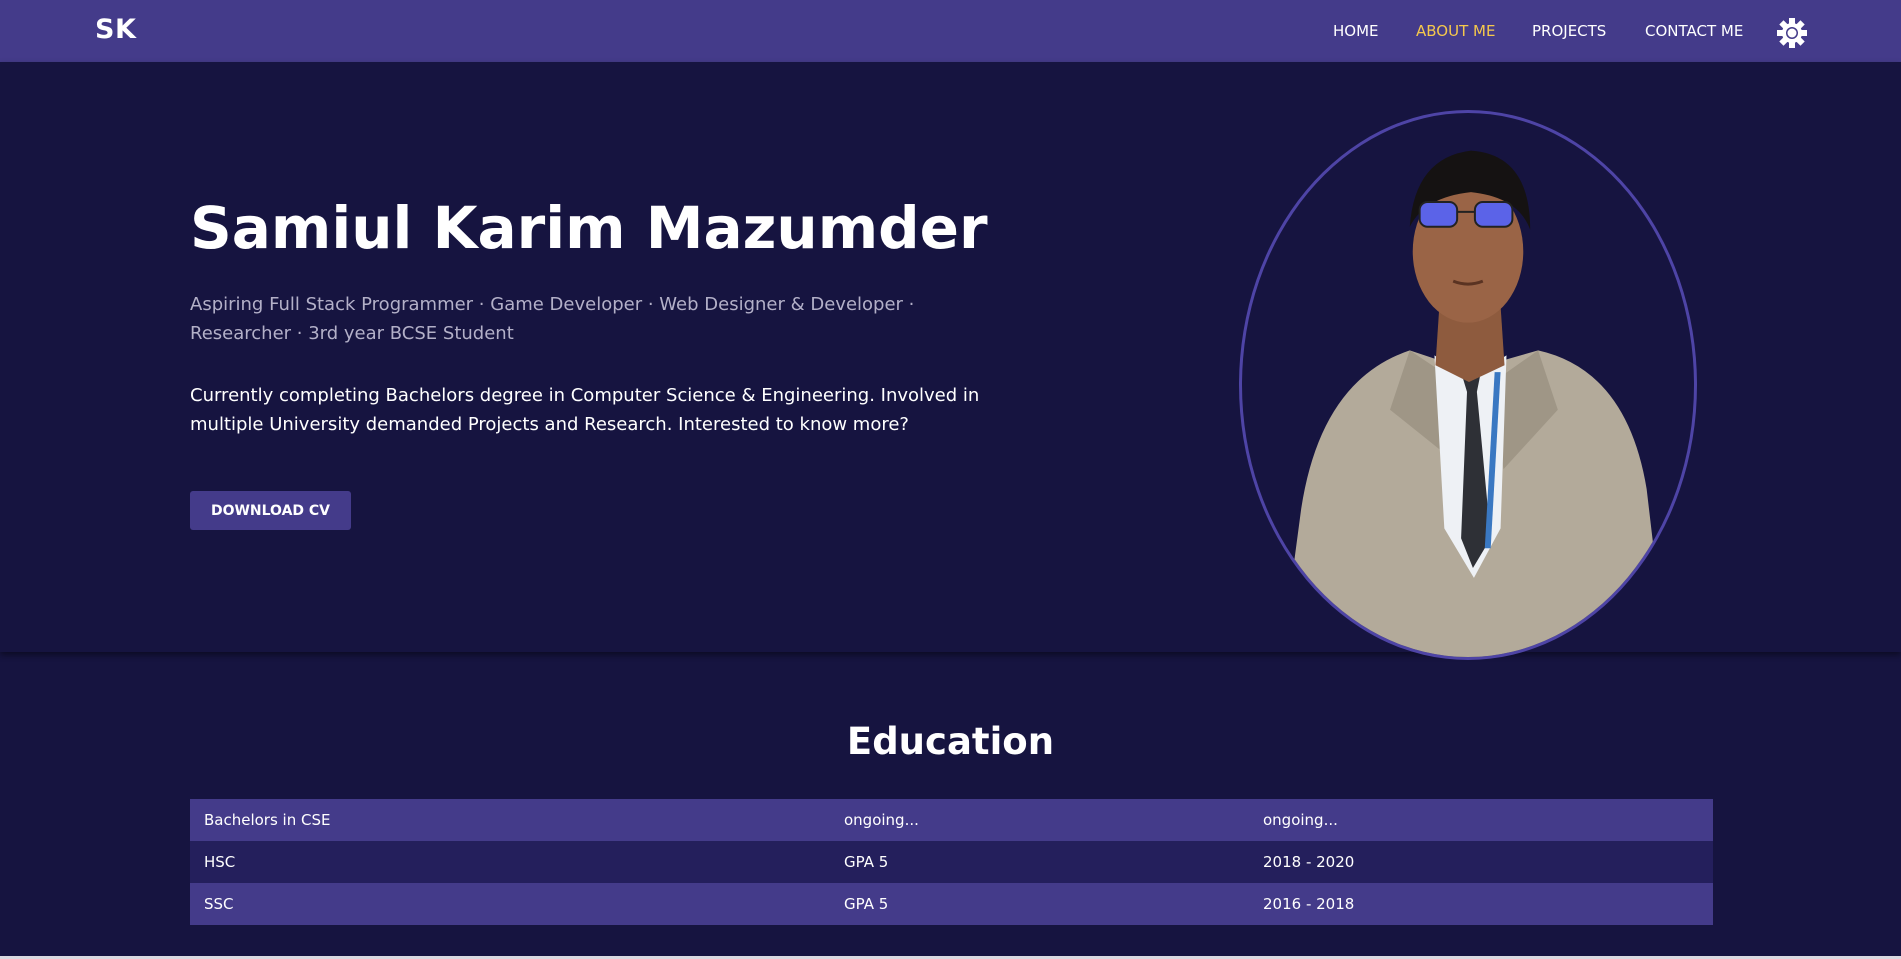 The width and height of the screenshot is (1901, 959). I want to click on theme-toggle-button, so click(1792, 33).